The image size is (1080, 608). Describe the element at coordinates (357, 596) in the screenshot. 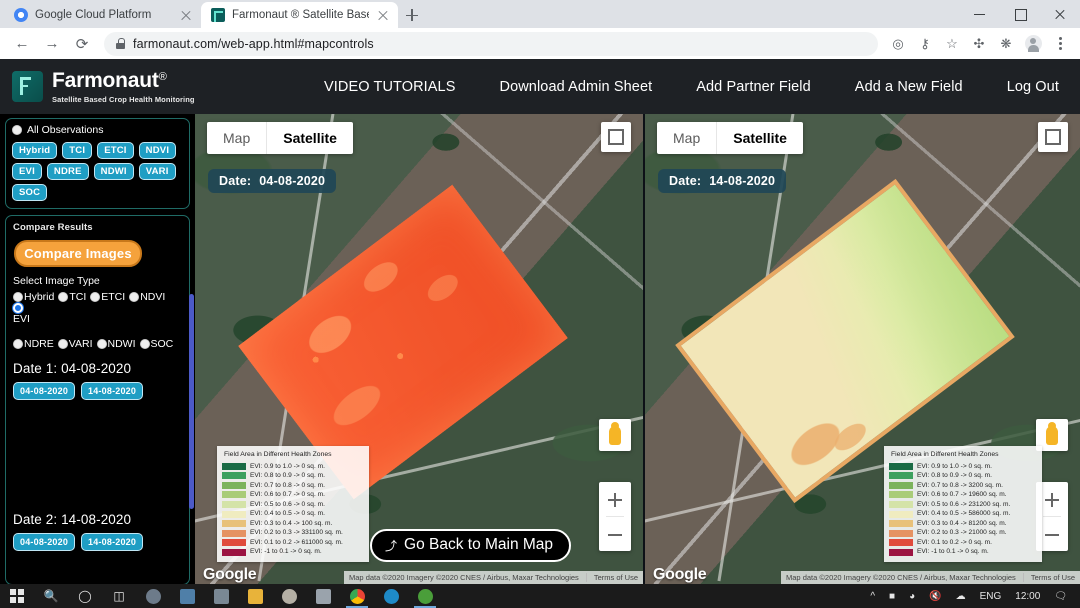

I see `chrome-icon` at that location.